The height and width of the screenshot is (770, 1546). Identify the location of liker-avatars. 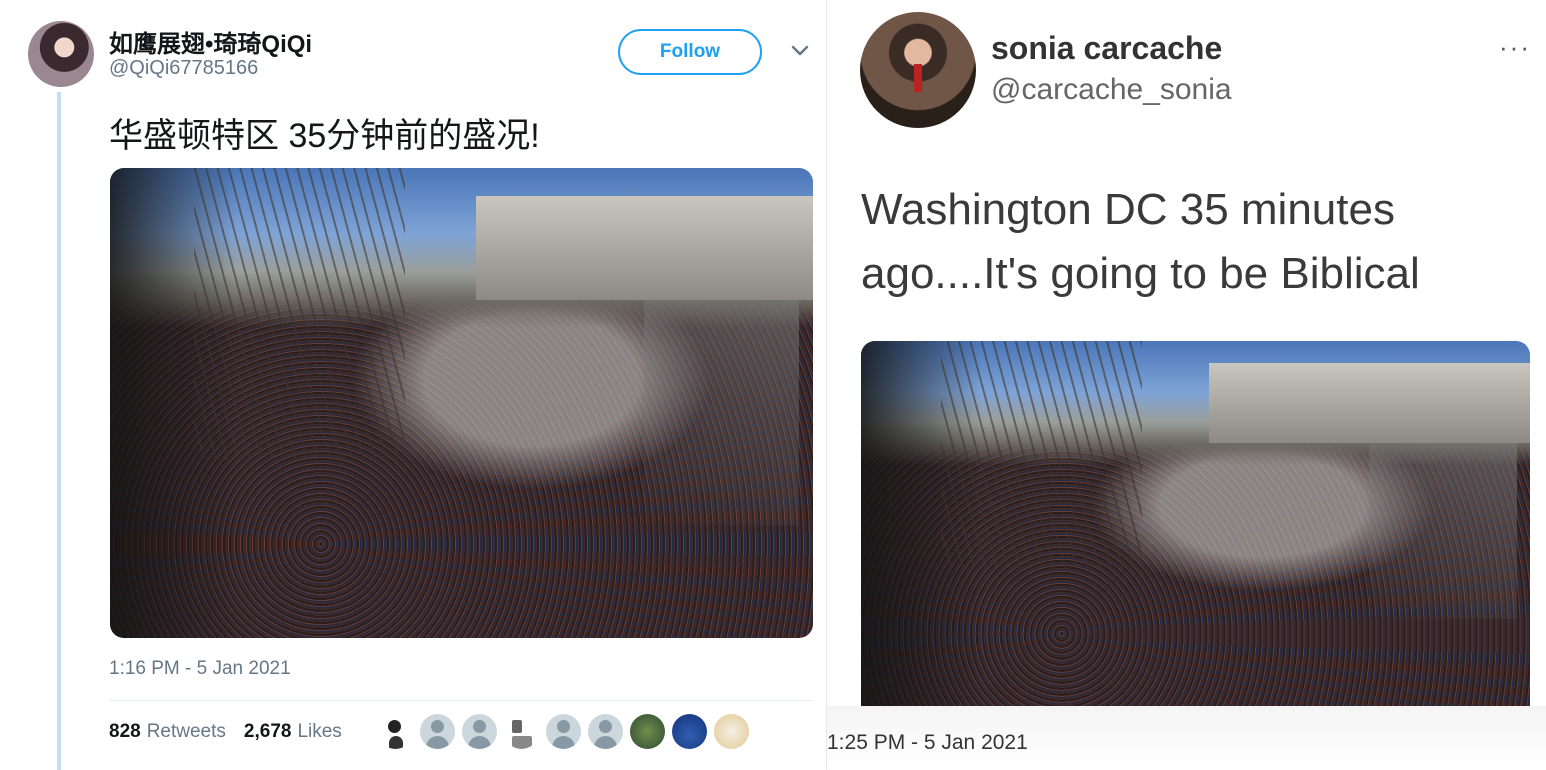
(563, 731).